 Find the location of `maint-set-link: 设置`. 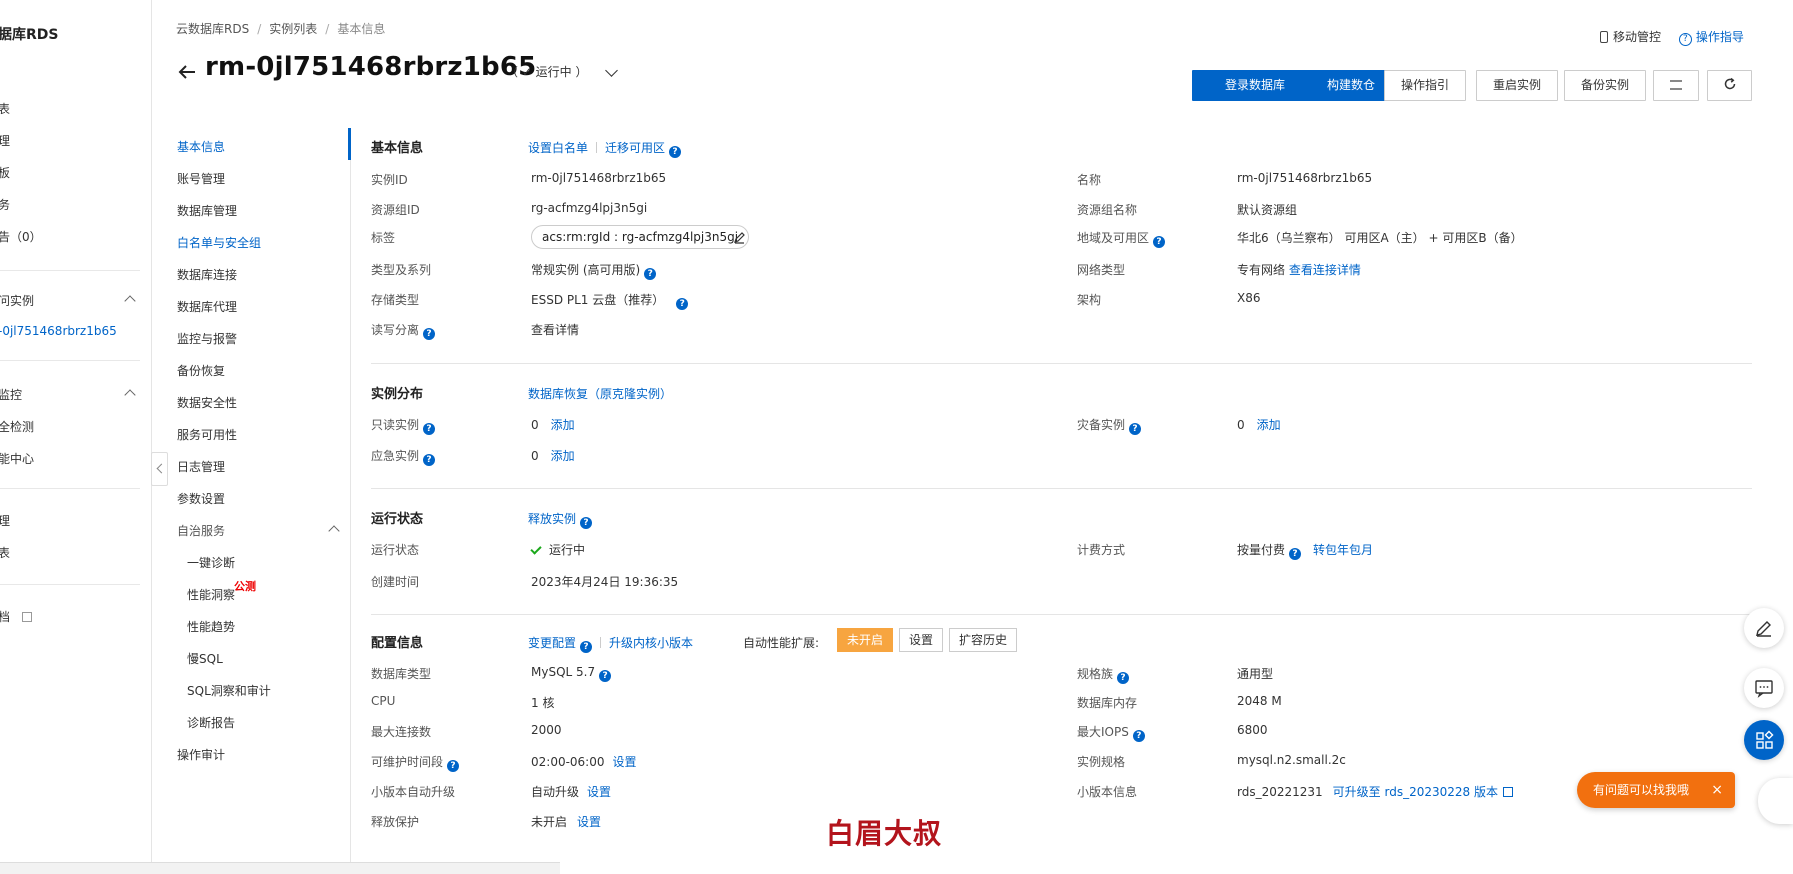

maint-set-link: 设置 is located at coordinates (625, 762).